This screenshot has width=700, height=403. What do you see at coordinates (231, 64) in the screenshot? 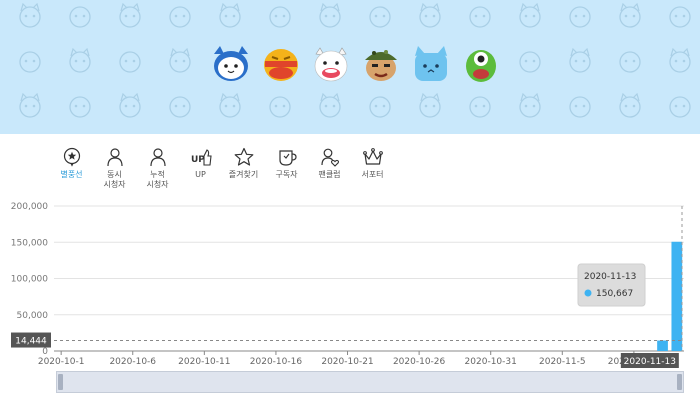
I see `blue-white-cat-character-icon` at bounding box center [231, 64].